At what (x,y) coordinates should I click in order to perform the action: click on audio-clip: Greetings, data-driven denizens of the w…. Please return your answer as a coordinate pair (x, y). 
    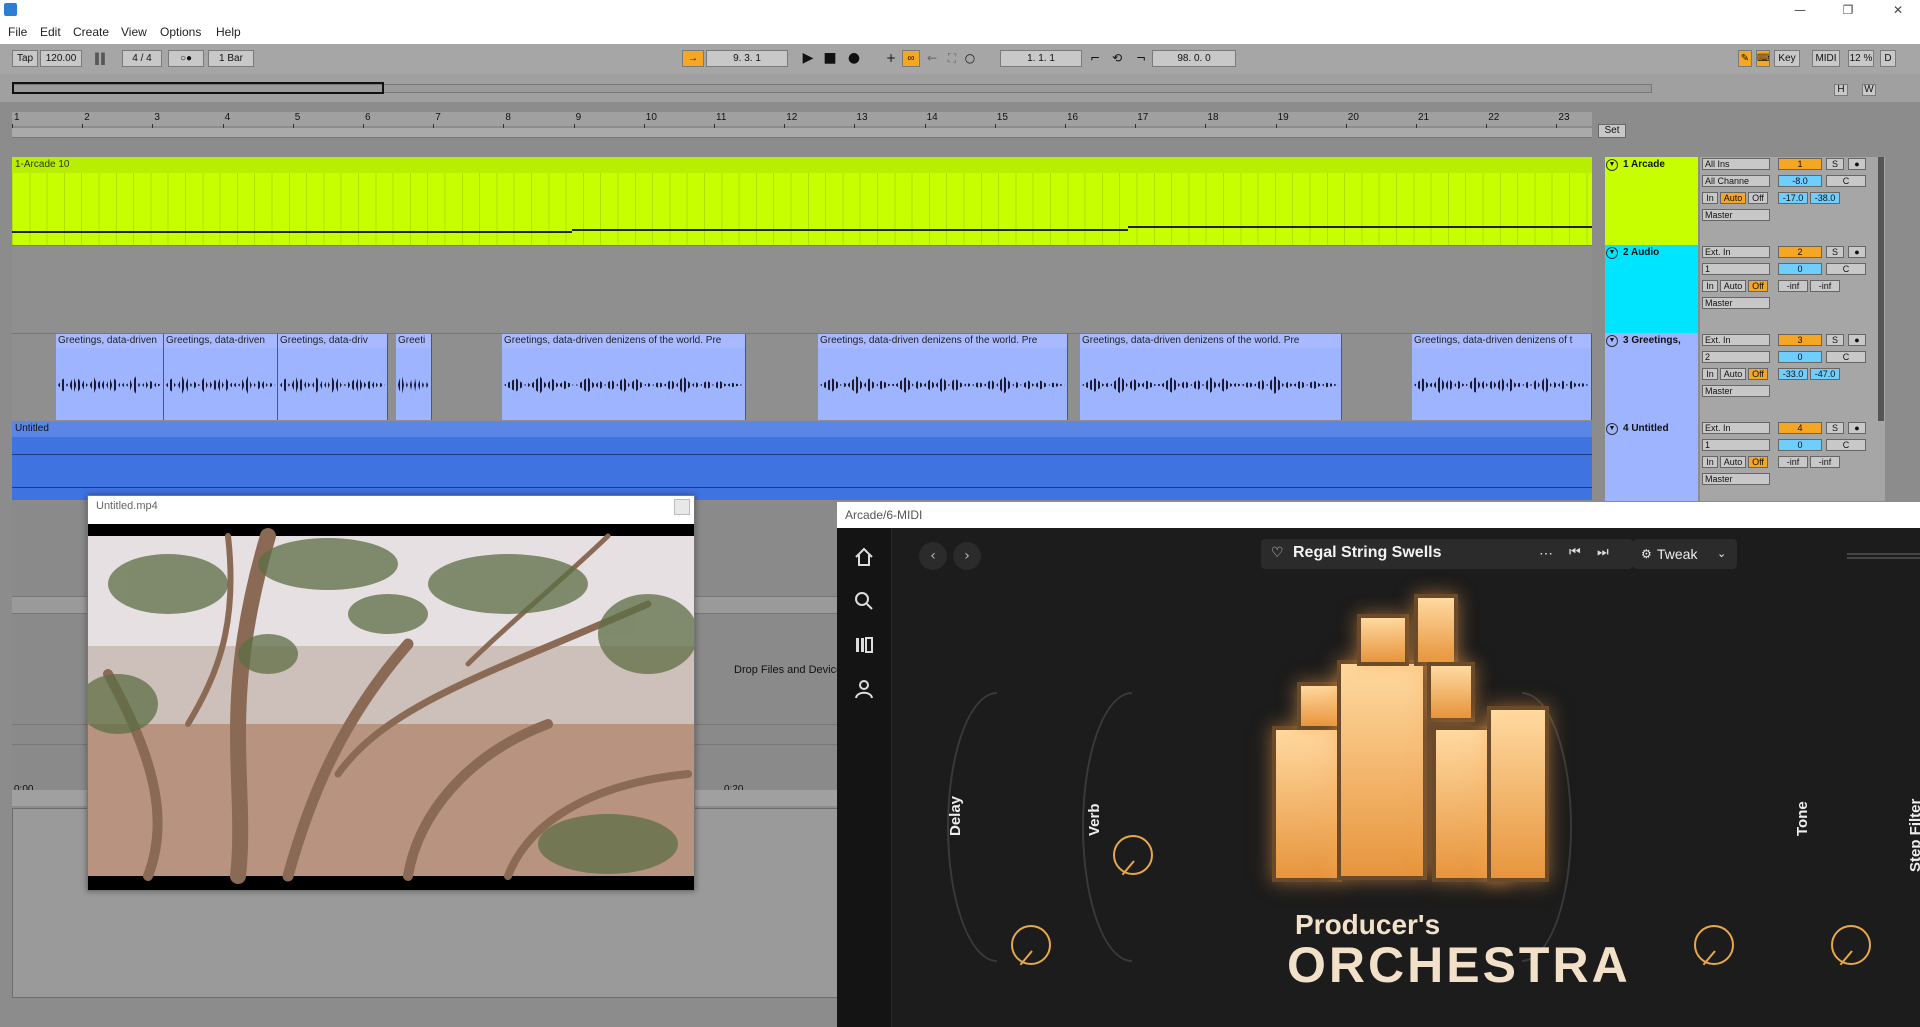
    Looking at the image, I should click on (1211, 377).